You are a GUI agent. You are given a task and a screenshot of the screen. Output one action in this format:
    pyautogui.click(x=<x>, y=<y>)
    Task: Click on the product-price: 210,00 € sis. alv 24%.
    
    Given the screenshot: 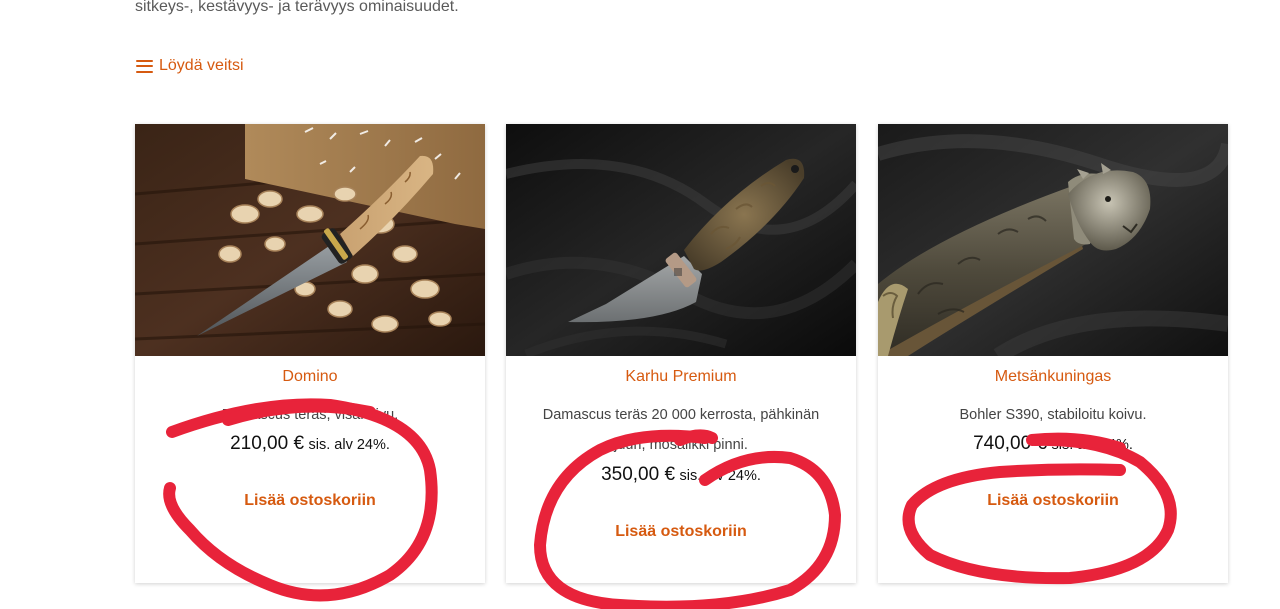 What is the action you would take?
    pyautogui.click(x=310, y=444)
    